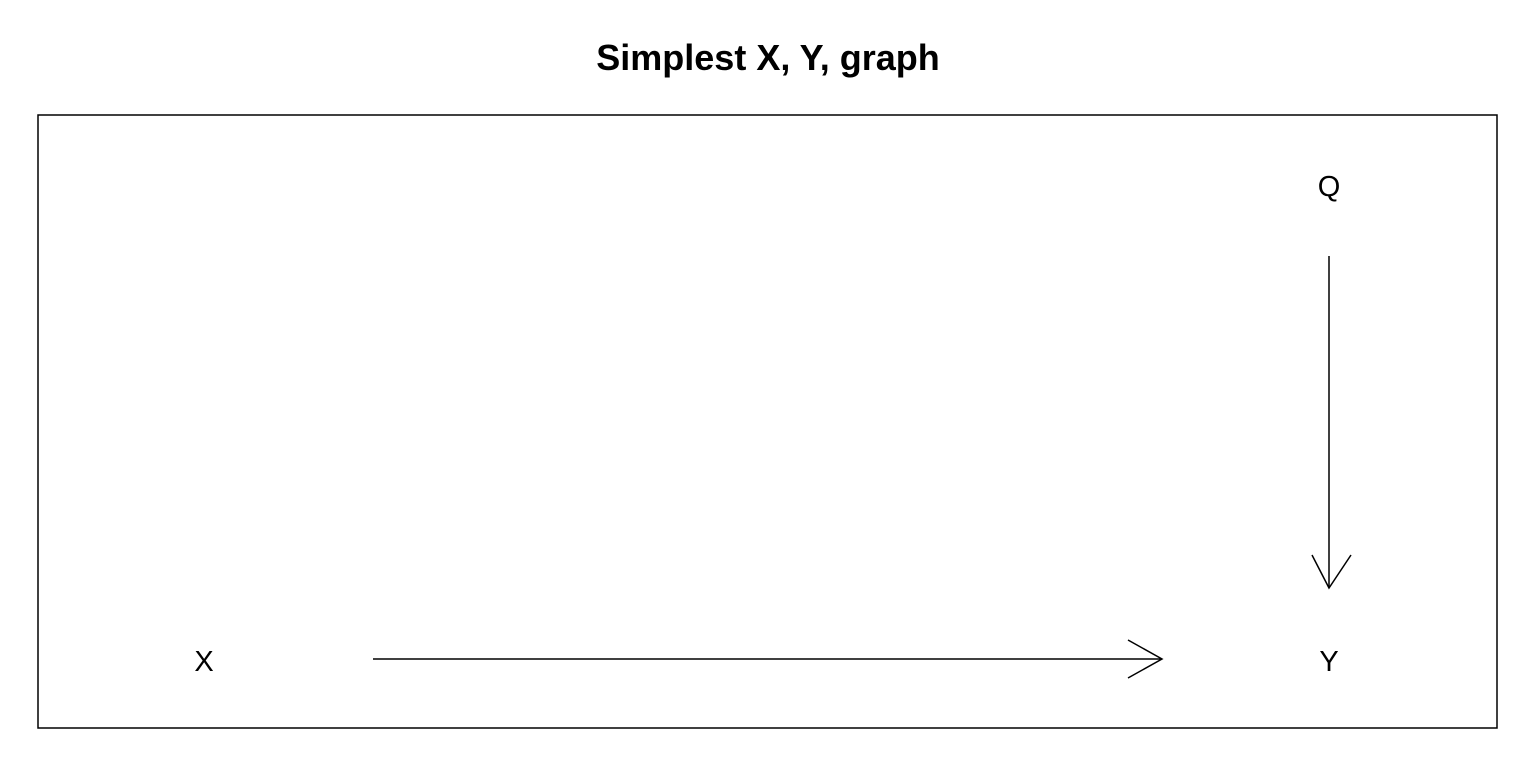  I want to click on node-q-label: Q, so click(1329, 187).